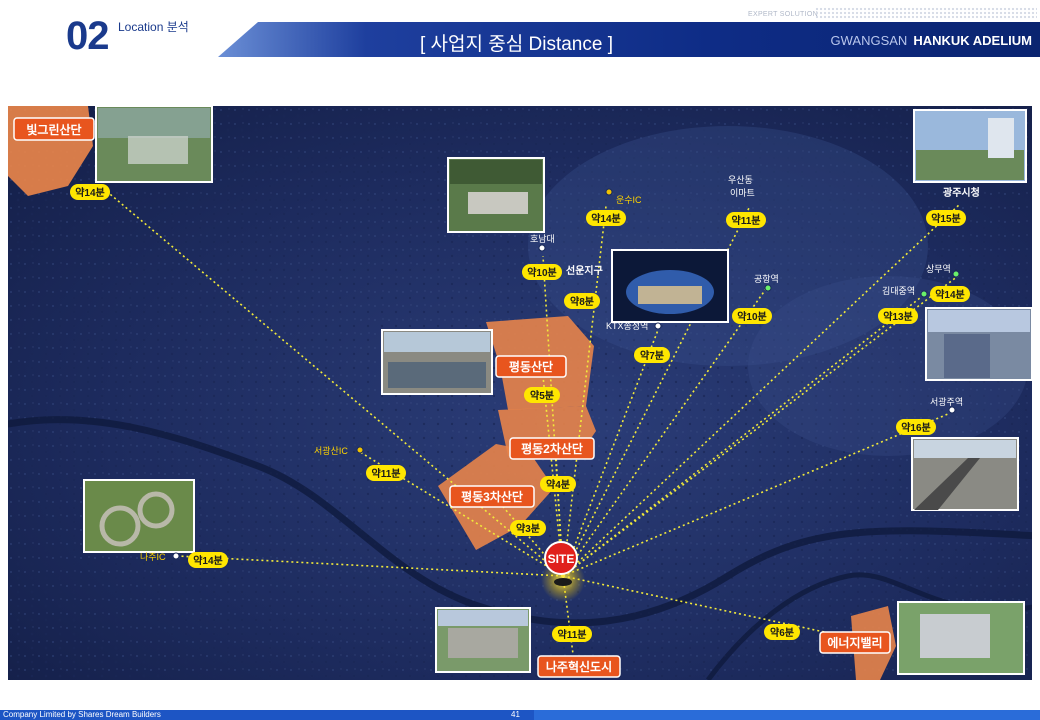 This screenshot has width=1040, height=720. What do you see at coordinates (516, 44) in the screenshot?
I see `page-title: [ 사업지 중심 Distance ]` at bounding box center [516, 44].